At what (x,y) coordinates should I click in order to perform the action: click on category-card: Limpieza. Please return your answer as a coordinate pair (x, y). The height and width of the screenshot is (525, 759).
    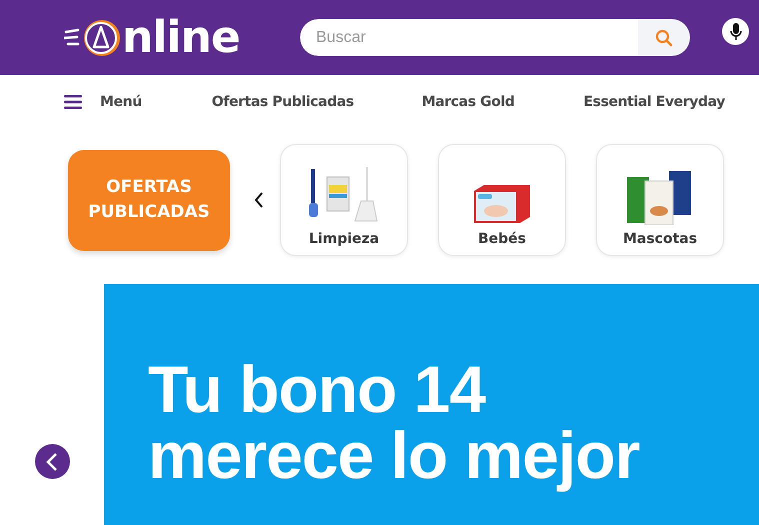
    Looking at the image, I should click on (344, 200).